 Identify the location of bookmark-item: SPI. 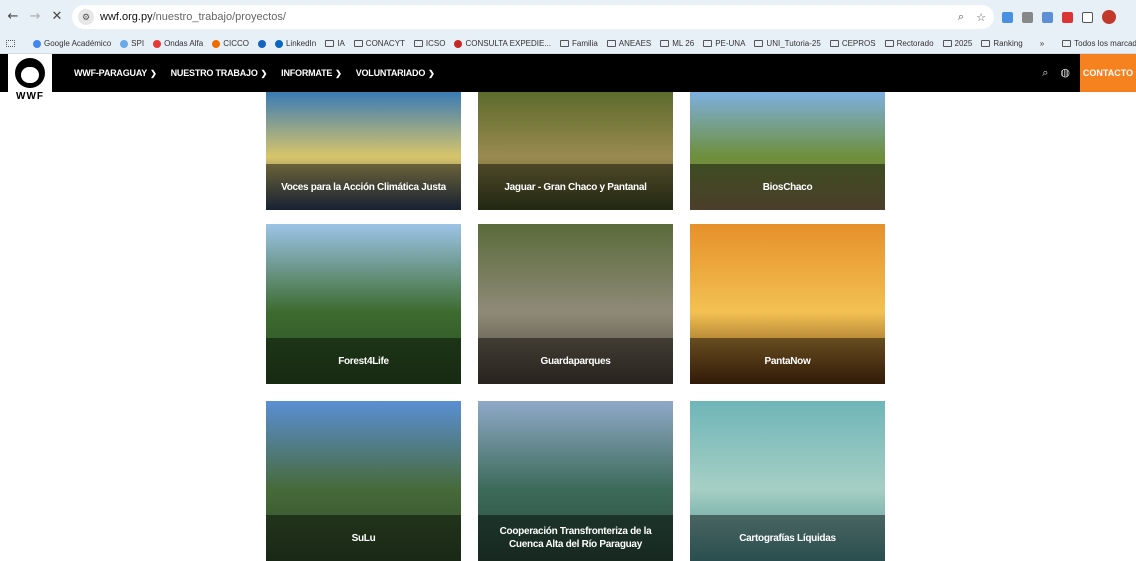
(132, 43).